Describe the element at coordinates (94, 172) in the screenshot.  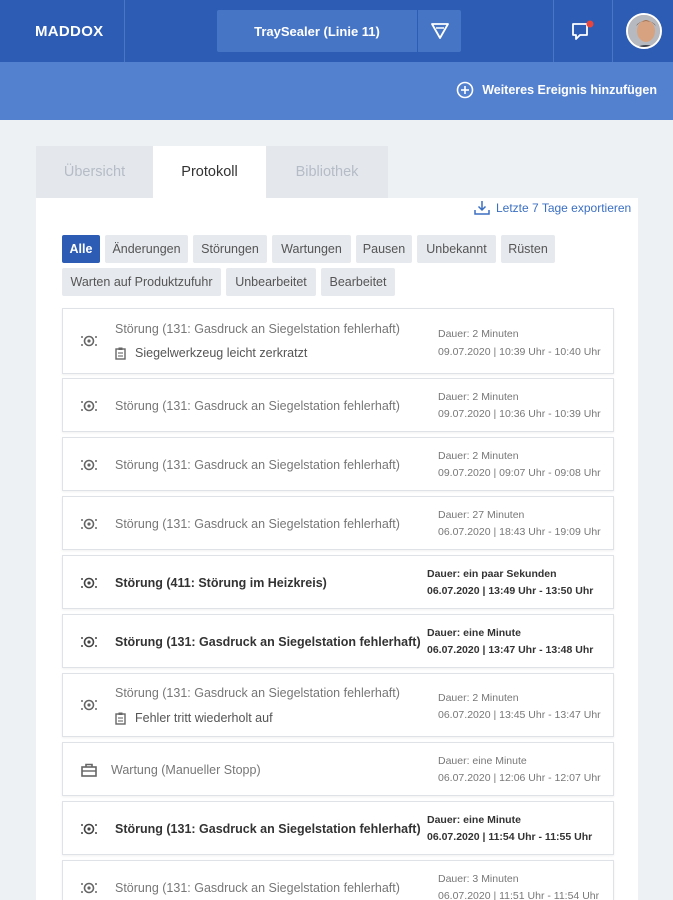
I see `tab-uebersicht: Übersicht` at that location.